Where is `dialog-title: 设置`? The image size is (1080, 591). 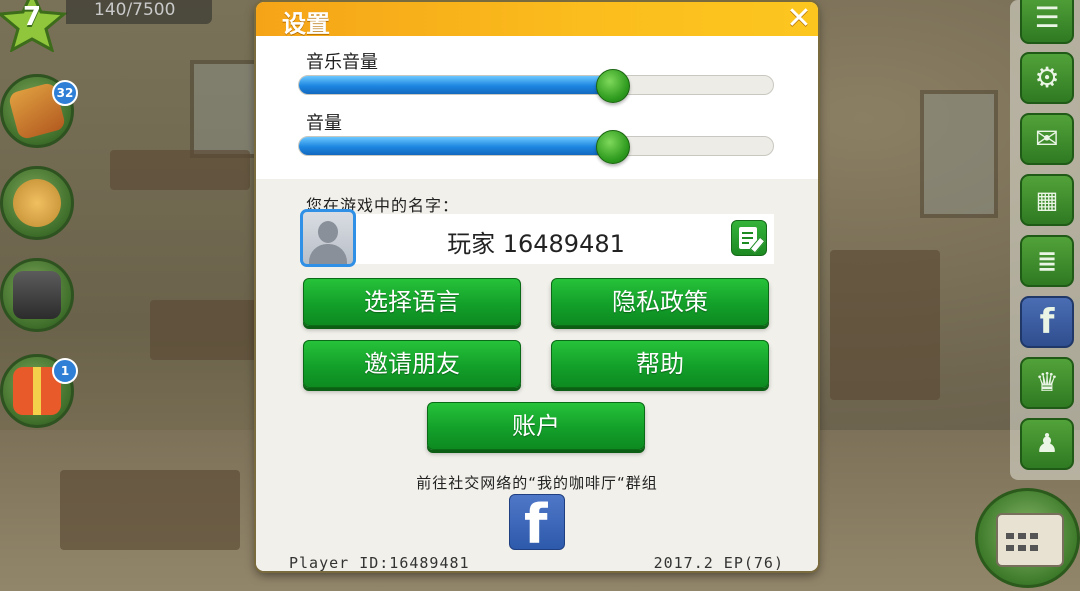
dialog-title: 设置 is located at coordinates (306, 24).